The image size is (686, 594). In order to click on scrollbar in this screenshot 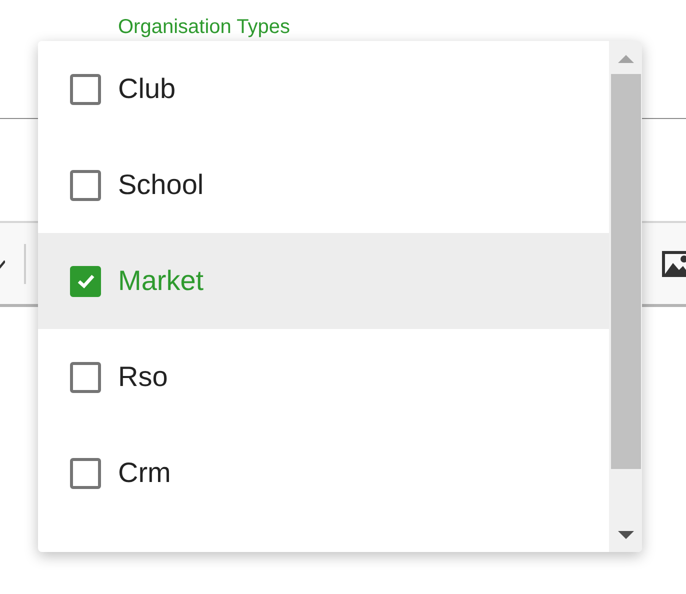, I will do `click(625, 296)`.